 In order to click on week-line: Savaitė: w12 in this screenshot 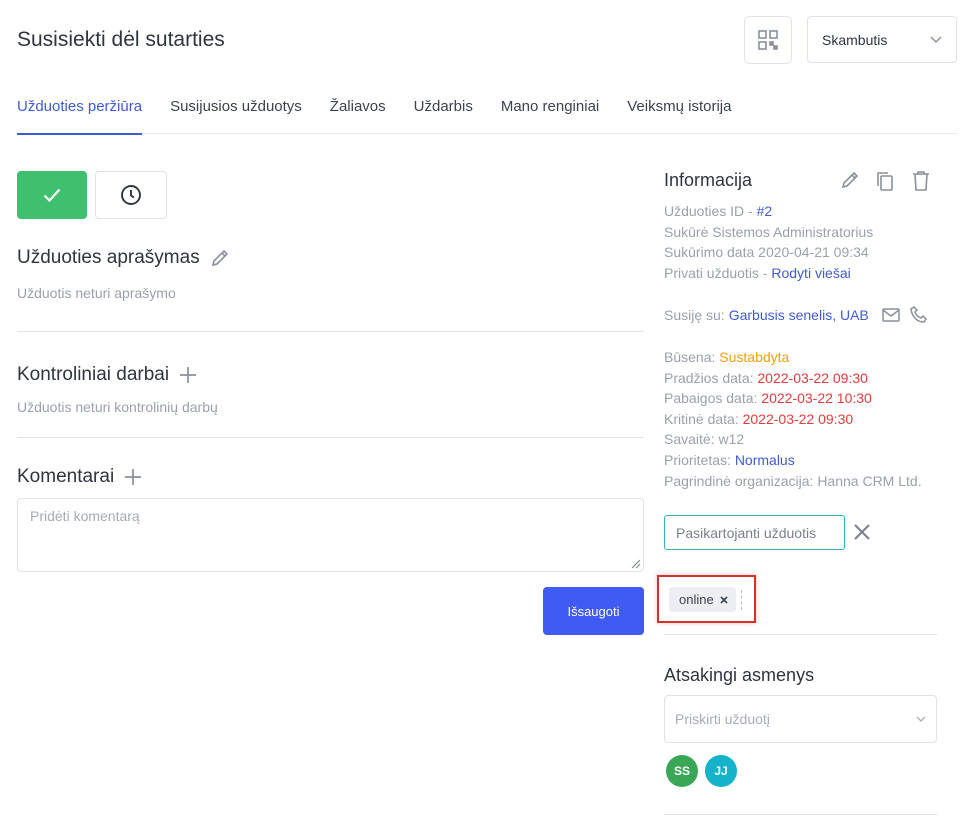, I will do `click(704, 439)`.